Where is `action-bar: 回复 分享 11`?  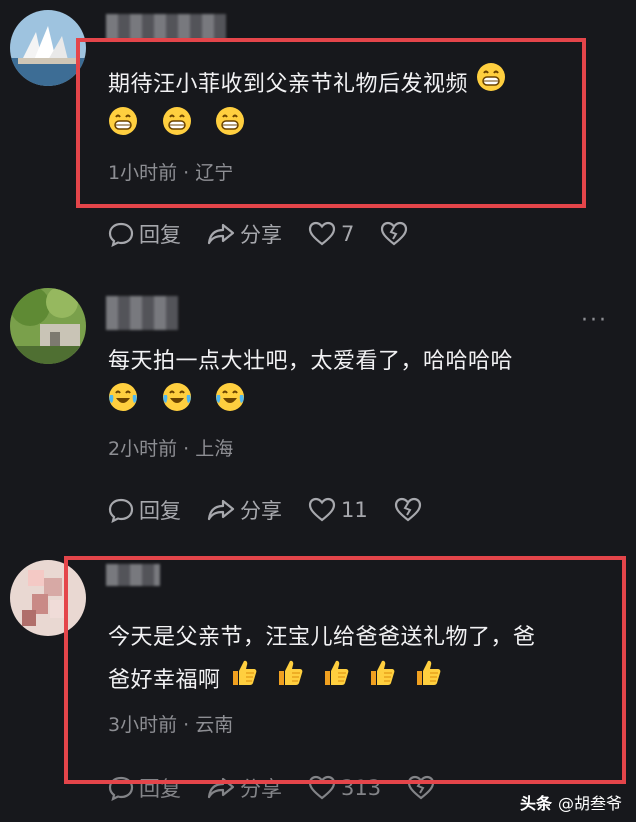 action-bar: 回复 分享 11 is located at coordinates (280, 510).